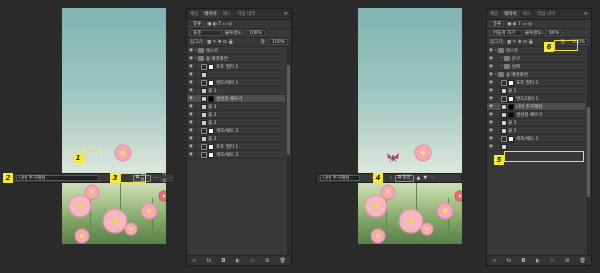 The image size is (600, 273). I want to click on layer-row: ◉ › 꽃 배경화면, so click(536, 75).